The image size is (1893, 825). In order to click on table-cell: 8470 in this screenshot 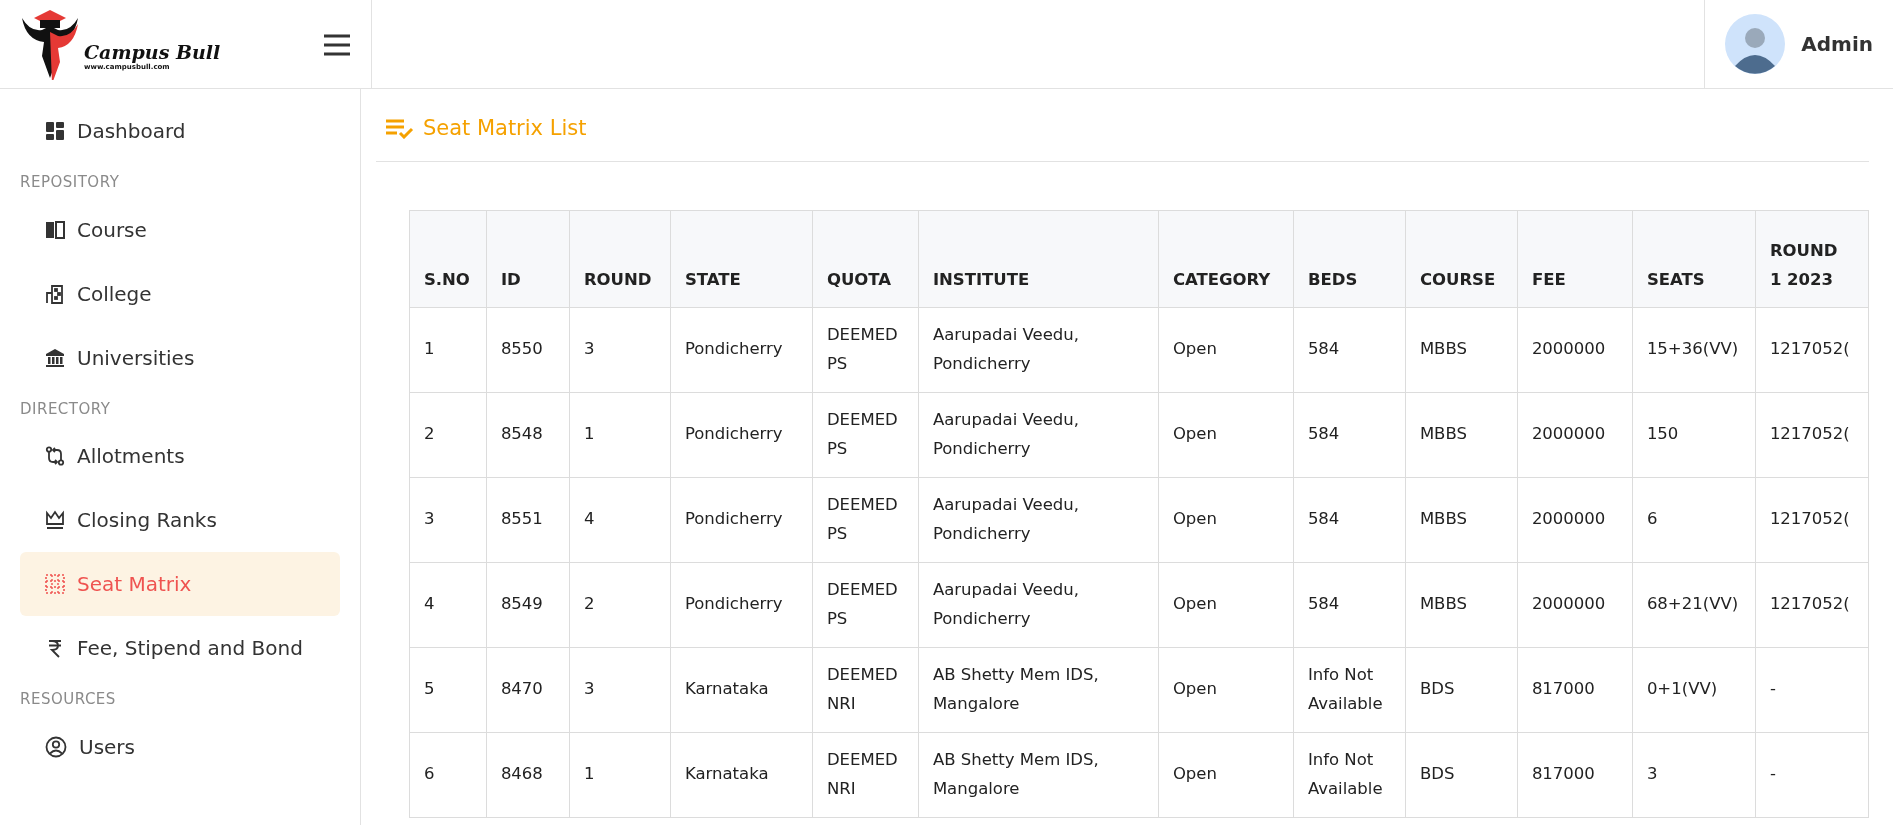, I will do `click(528, 689)`.